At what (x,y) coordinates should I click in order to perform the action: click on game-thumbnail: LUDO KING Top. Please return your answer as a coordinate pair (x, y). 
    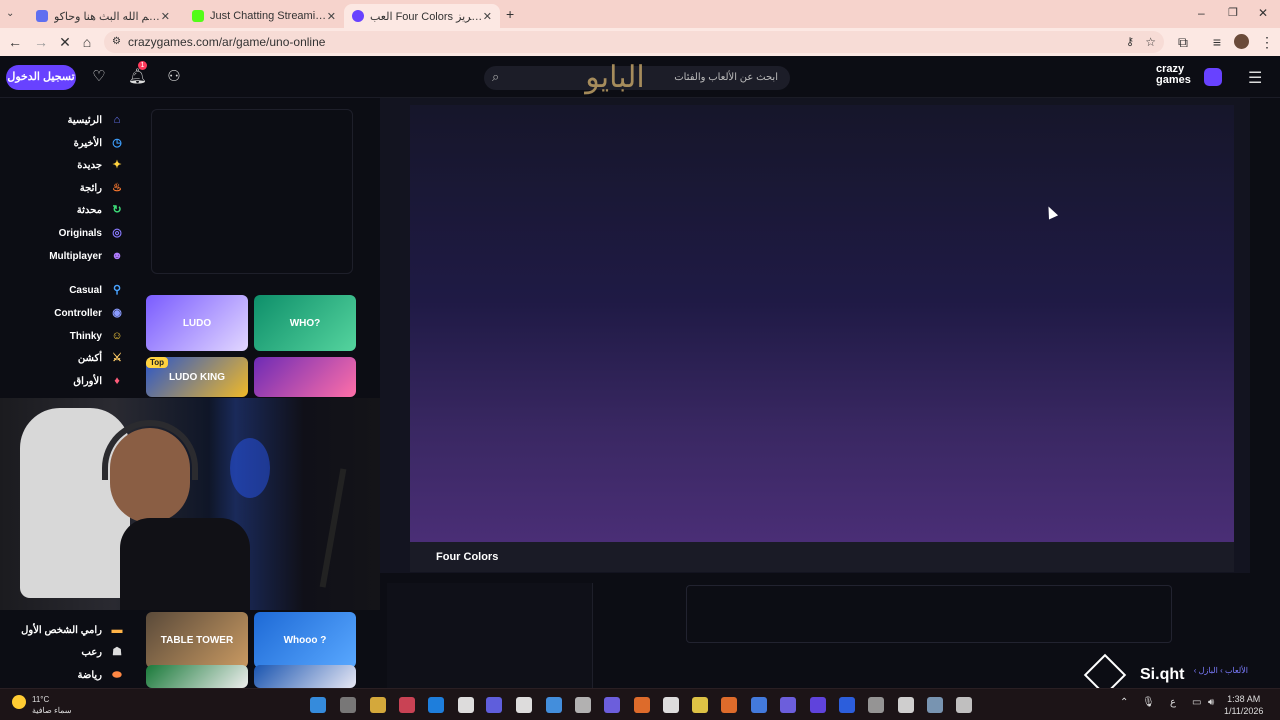
    Looking at the image, I should click on (197, 377).